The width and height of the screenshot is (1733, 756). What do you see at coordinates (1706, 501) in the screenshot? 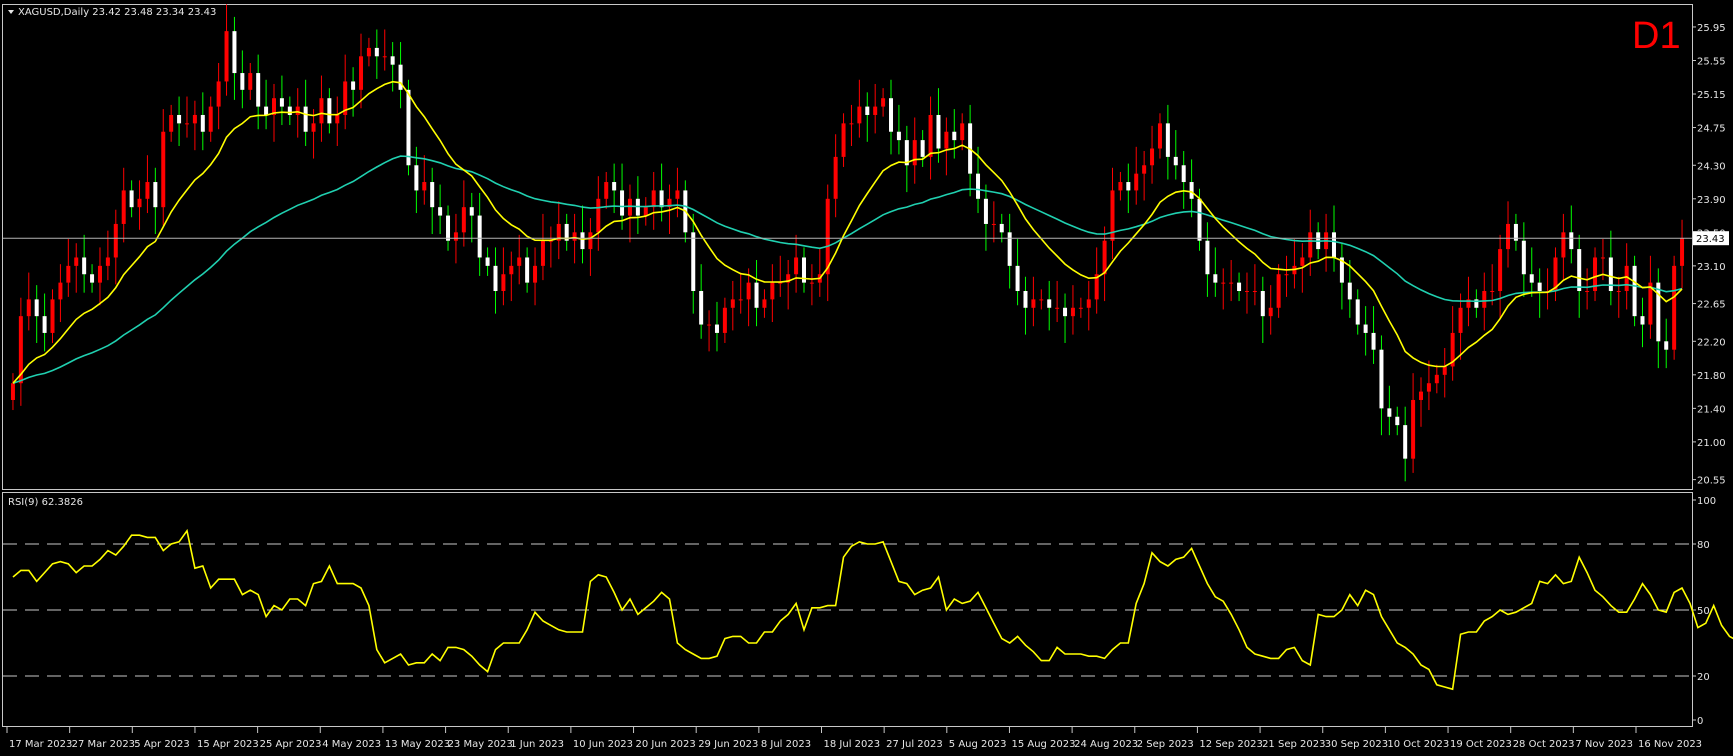
I see `rsi-tick-label: 100` at bounding box center [1706, 501].